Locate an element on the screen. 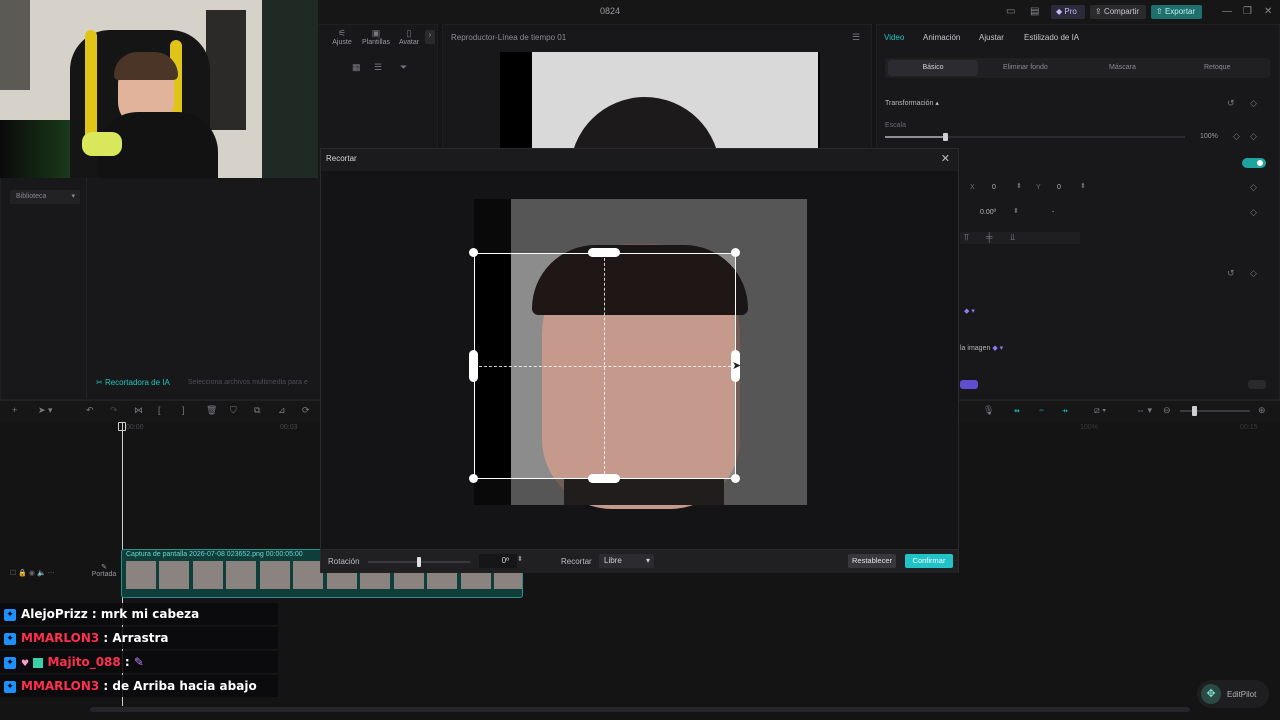  crop-handle-left is located at coordinates (473, 366).